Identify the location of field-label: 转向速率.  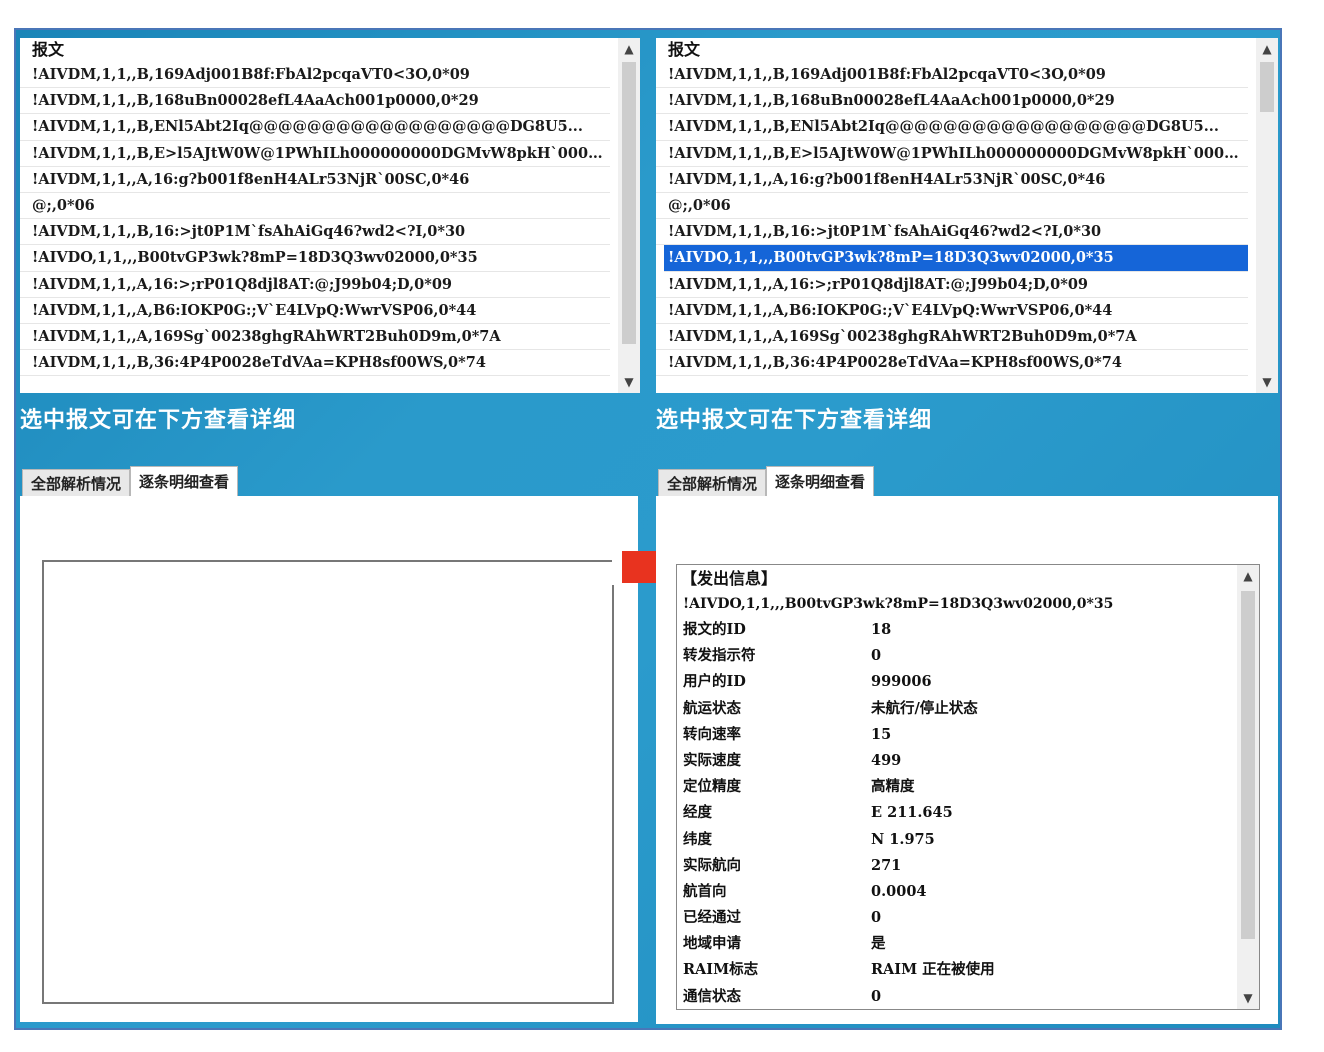
(712, 734).